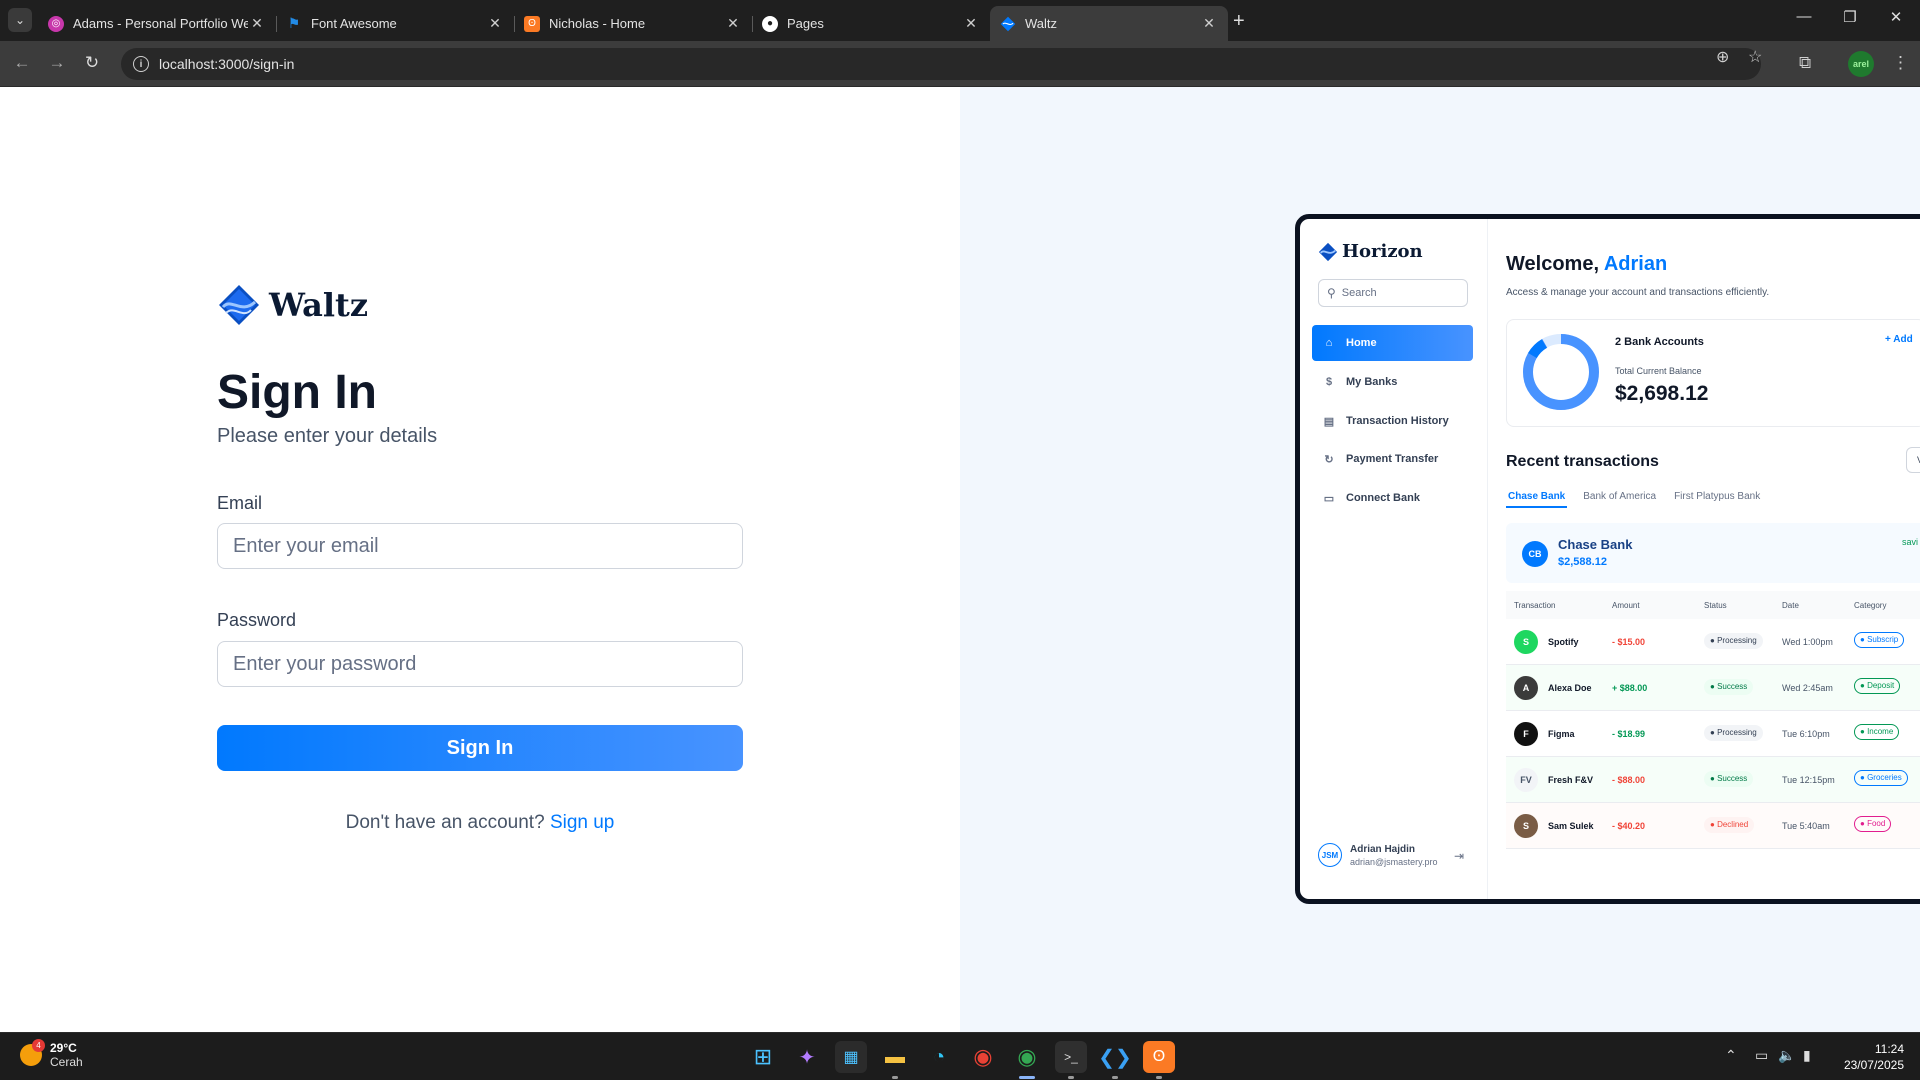 This screenshot has height=1080, width=1920. Describe the element at coordinates (1880, 731) in the screenshot. I see `category-text: Income` at that location.